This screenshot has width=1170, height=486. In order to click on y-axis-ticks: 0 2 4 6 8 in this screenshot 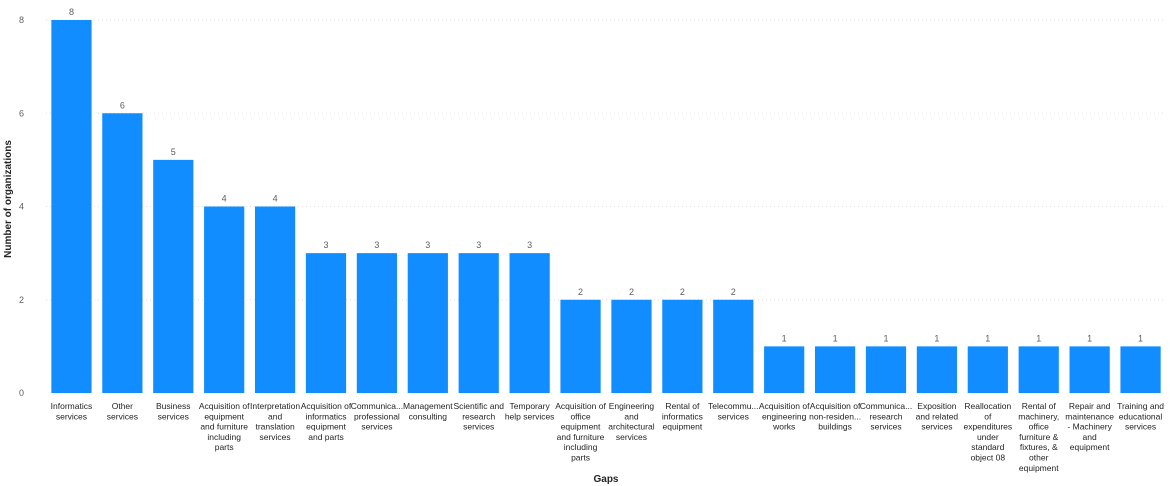, I will do `click(21, 206)`.